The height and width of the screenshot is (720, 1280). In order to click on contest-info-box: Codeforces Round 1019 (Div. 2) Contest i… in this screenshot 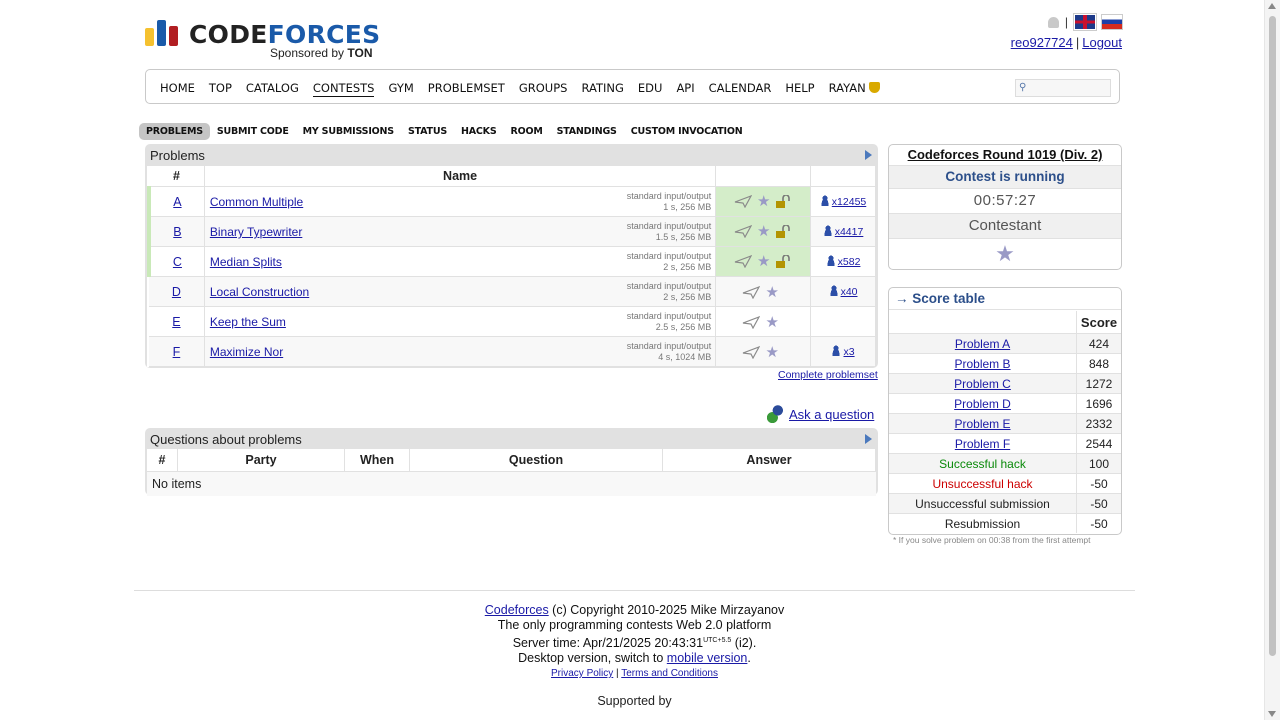, I will do `click(1005, 207)`.